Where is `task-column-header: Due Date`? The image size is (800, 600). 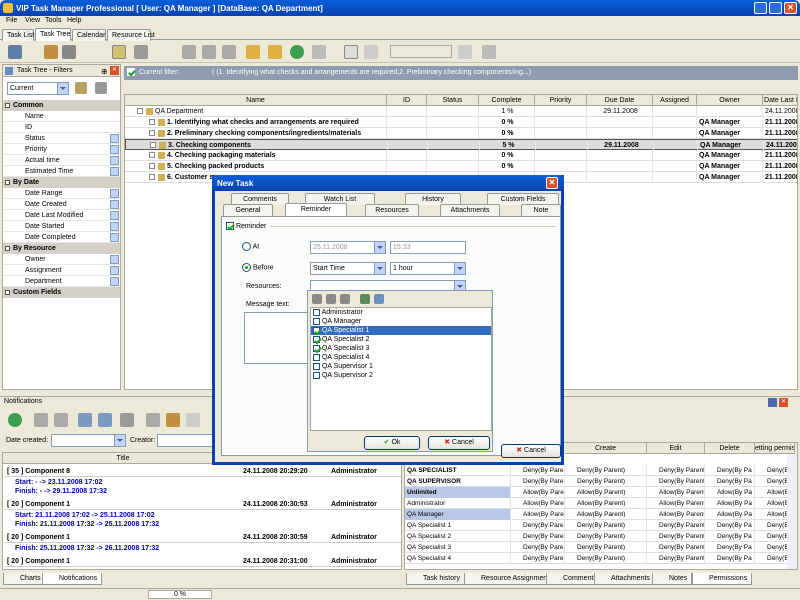 task-column-header: Due Date is located at coordinates (620, 100).